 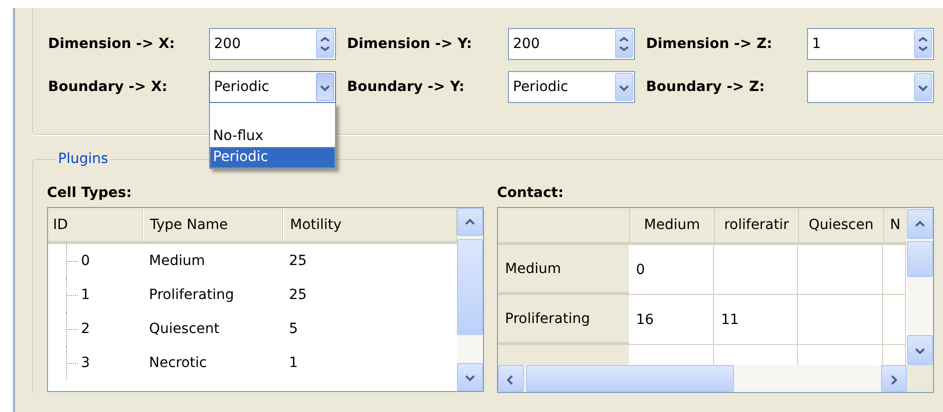 I want to click on scroll-right-button, so click(x=894, y=378).